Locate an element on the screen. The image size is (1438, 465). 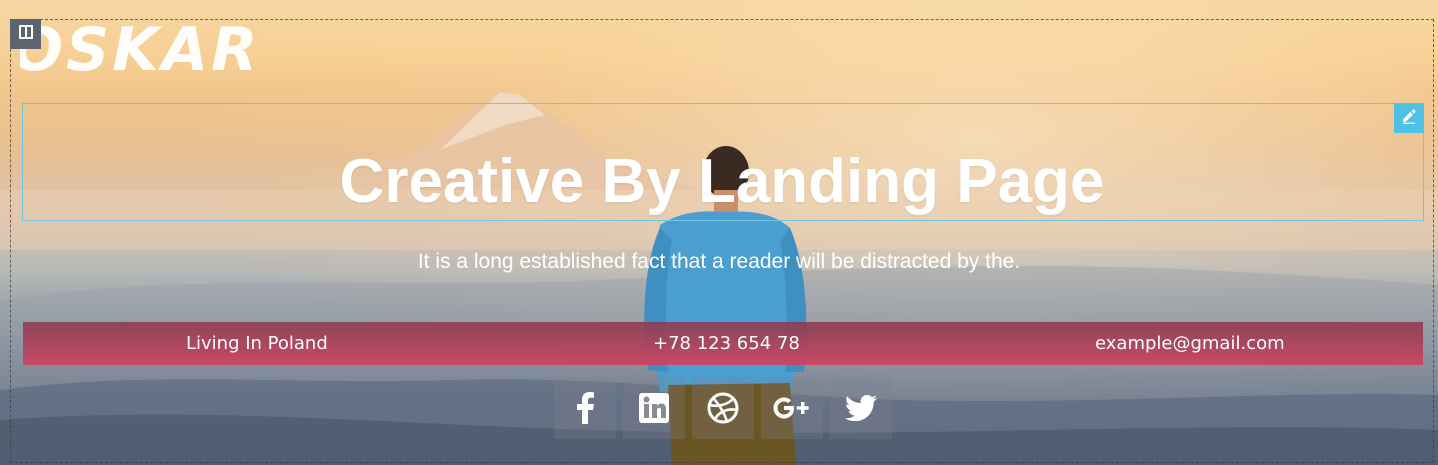
phone-text: +78 123 654 78 is located at coordinates (726, 343).